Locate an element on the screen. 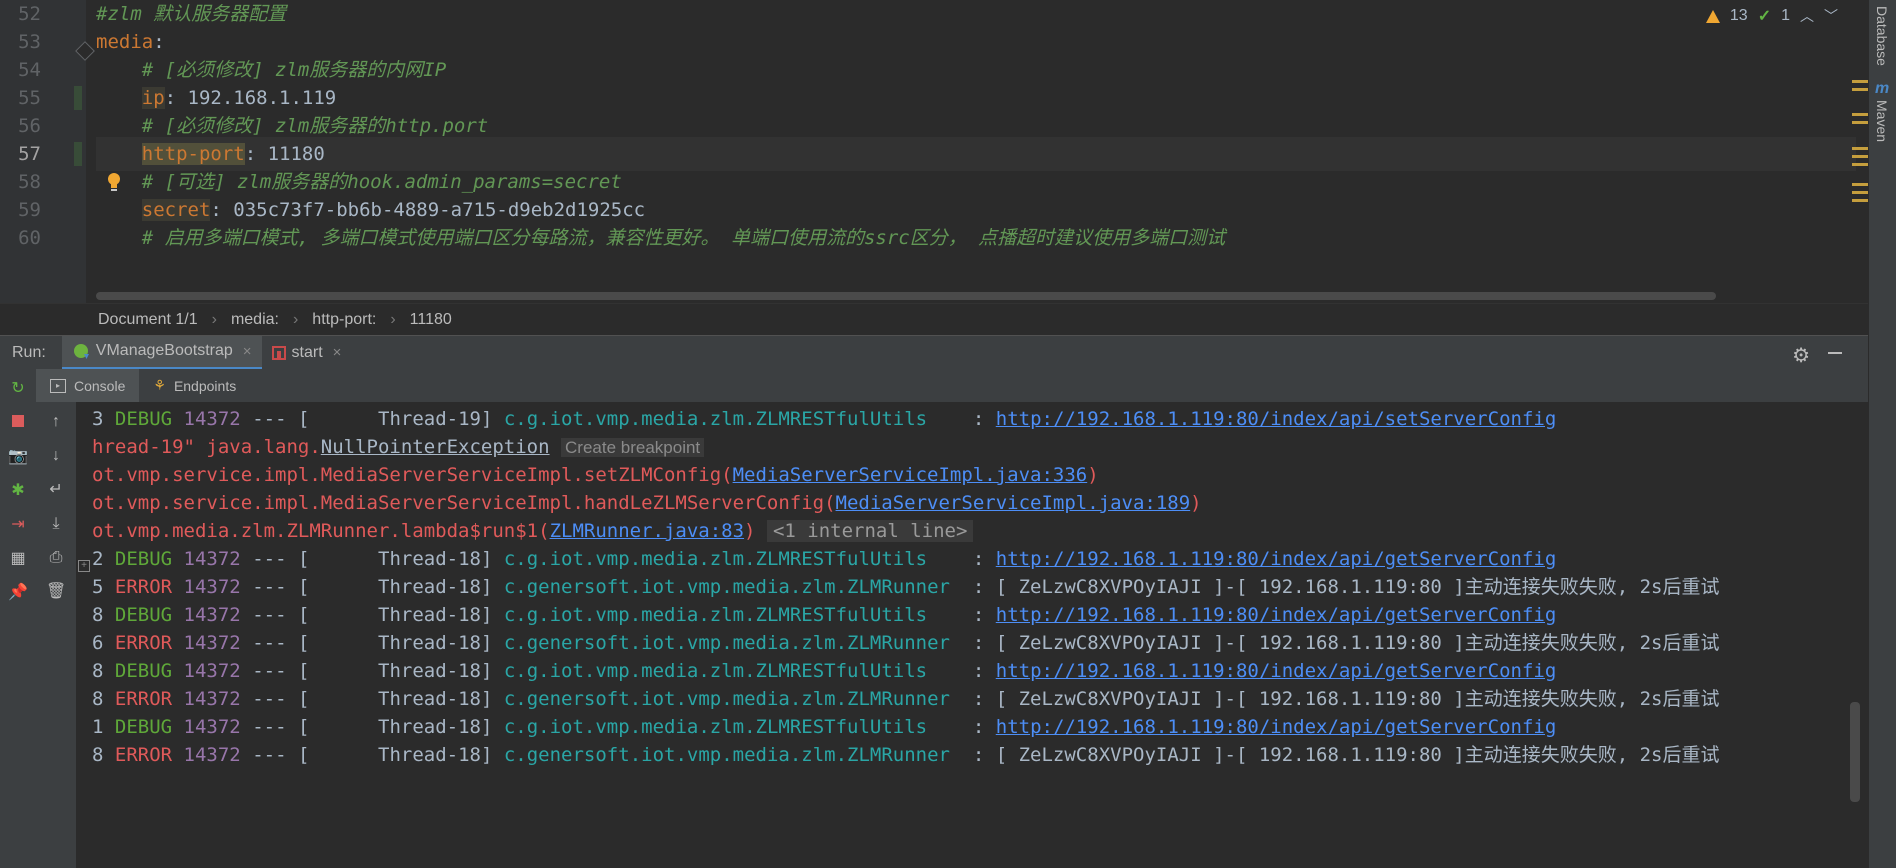 This screenshot has height=868, width=1896. horizontal-scrollbar is located at coordinates (906, 296).